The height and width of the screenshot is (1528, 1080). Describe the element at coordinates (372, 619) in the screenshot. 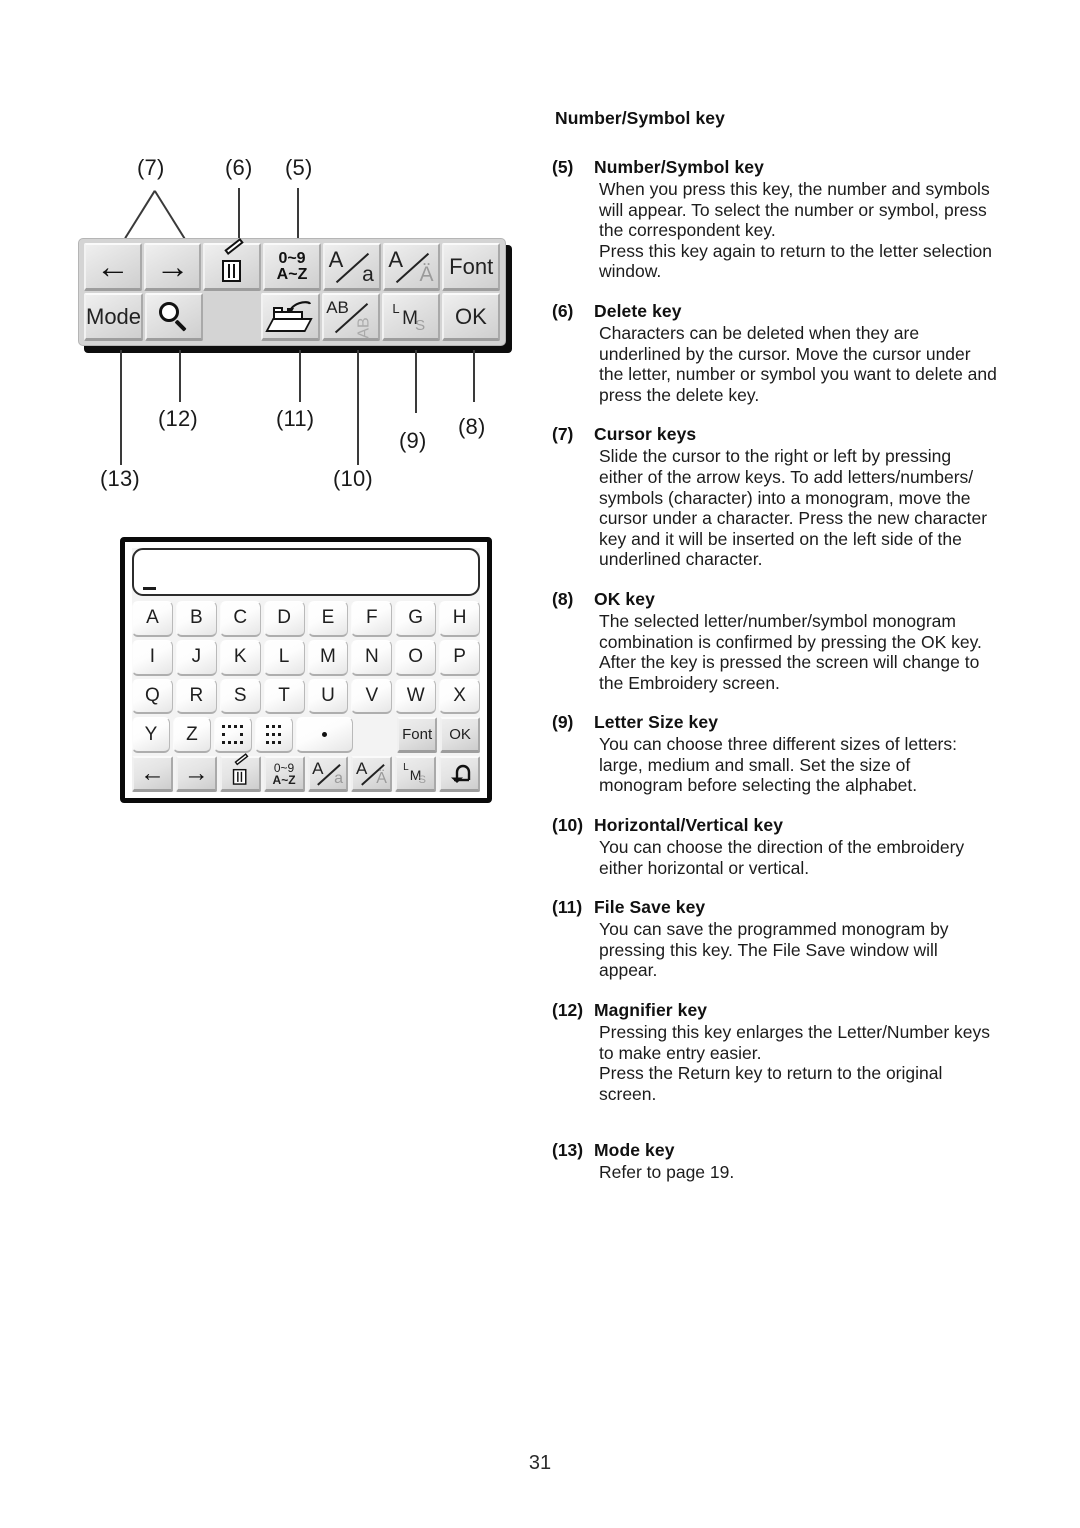

I see `key-f: F` at that location.